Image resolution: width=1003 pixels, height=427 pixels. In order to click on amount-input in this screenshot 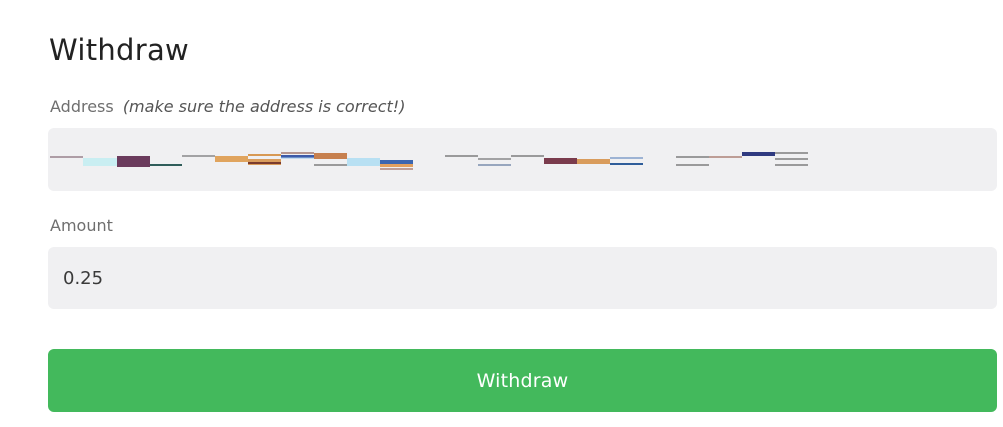, I will do `click(522, 278)`.